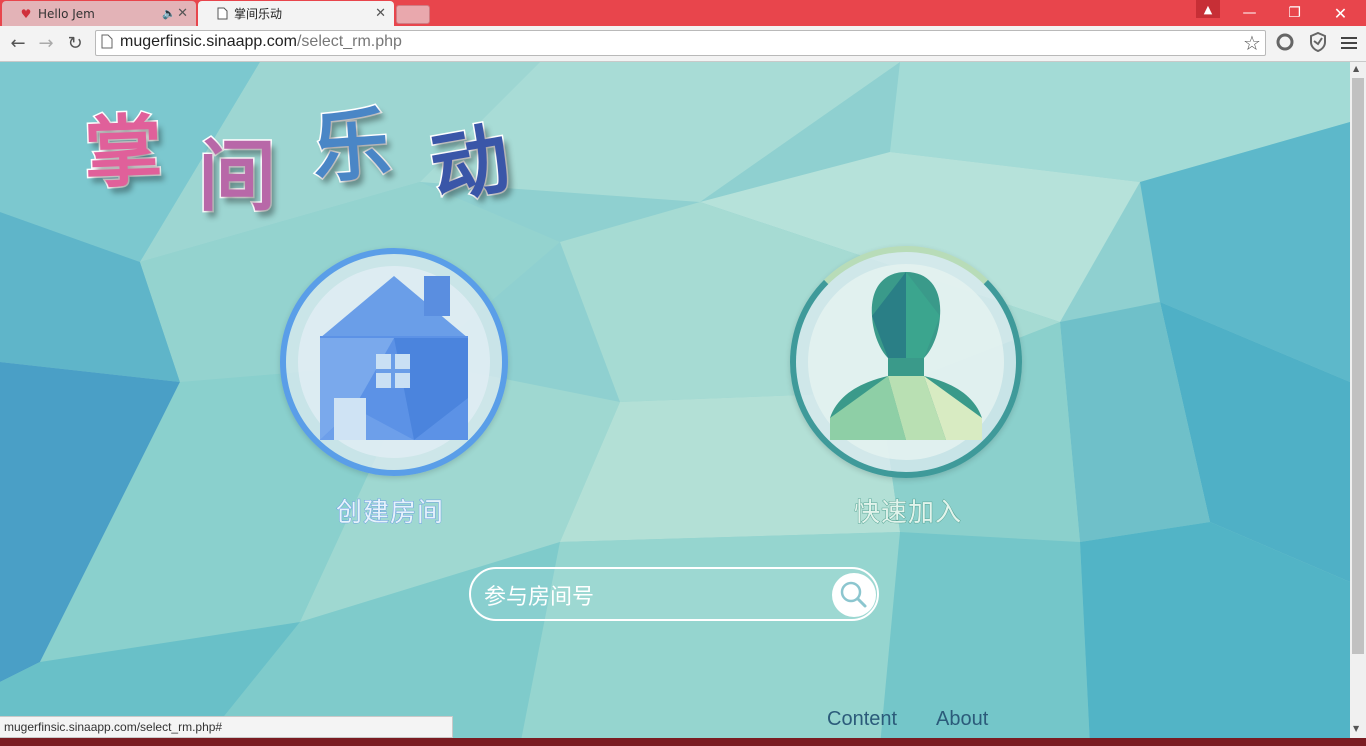  I want to click on footer-link-about: About, so click(962, 719).